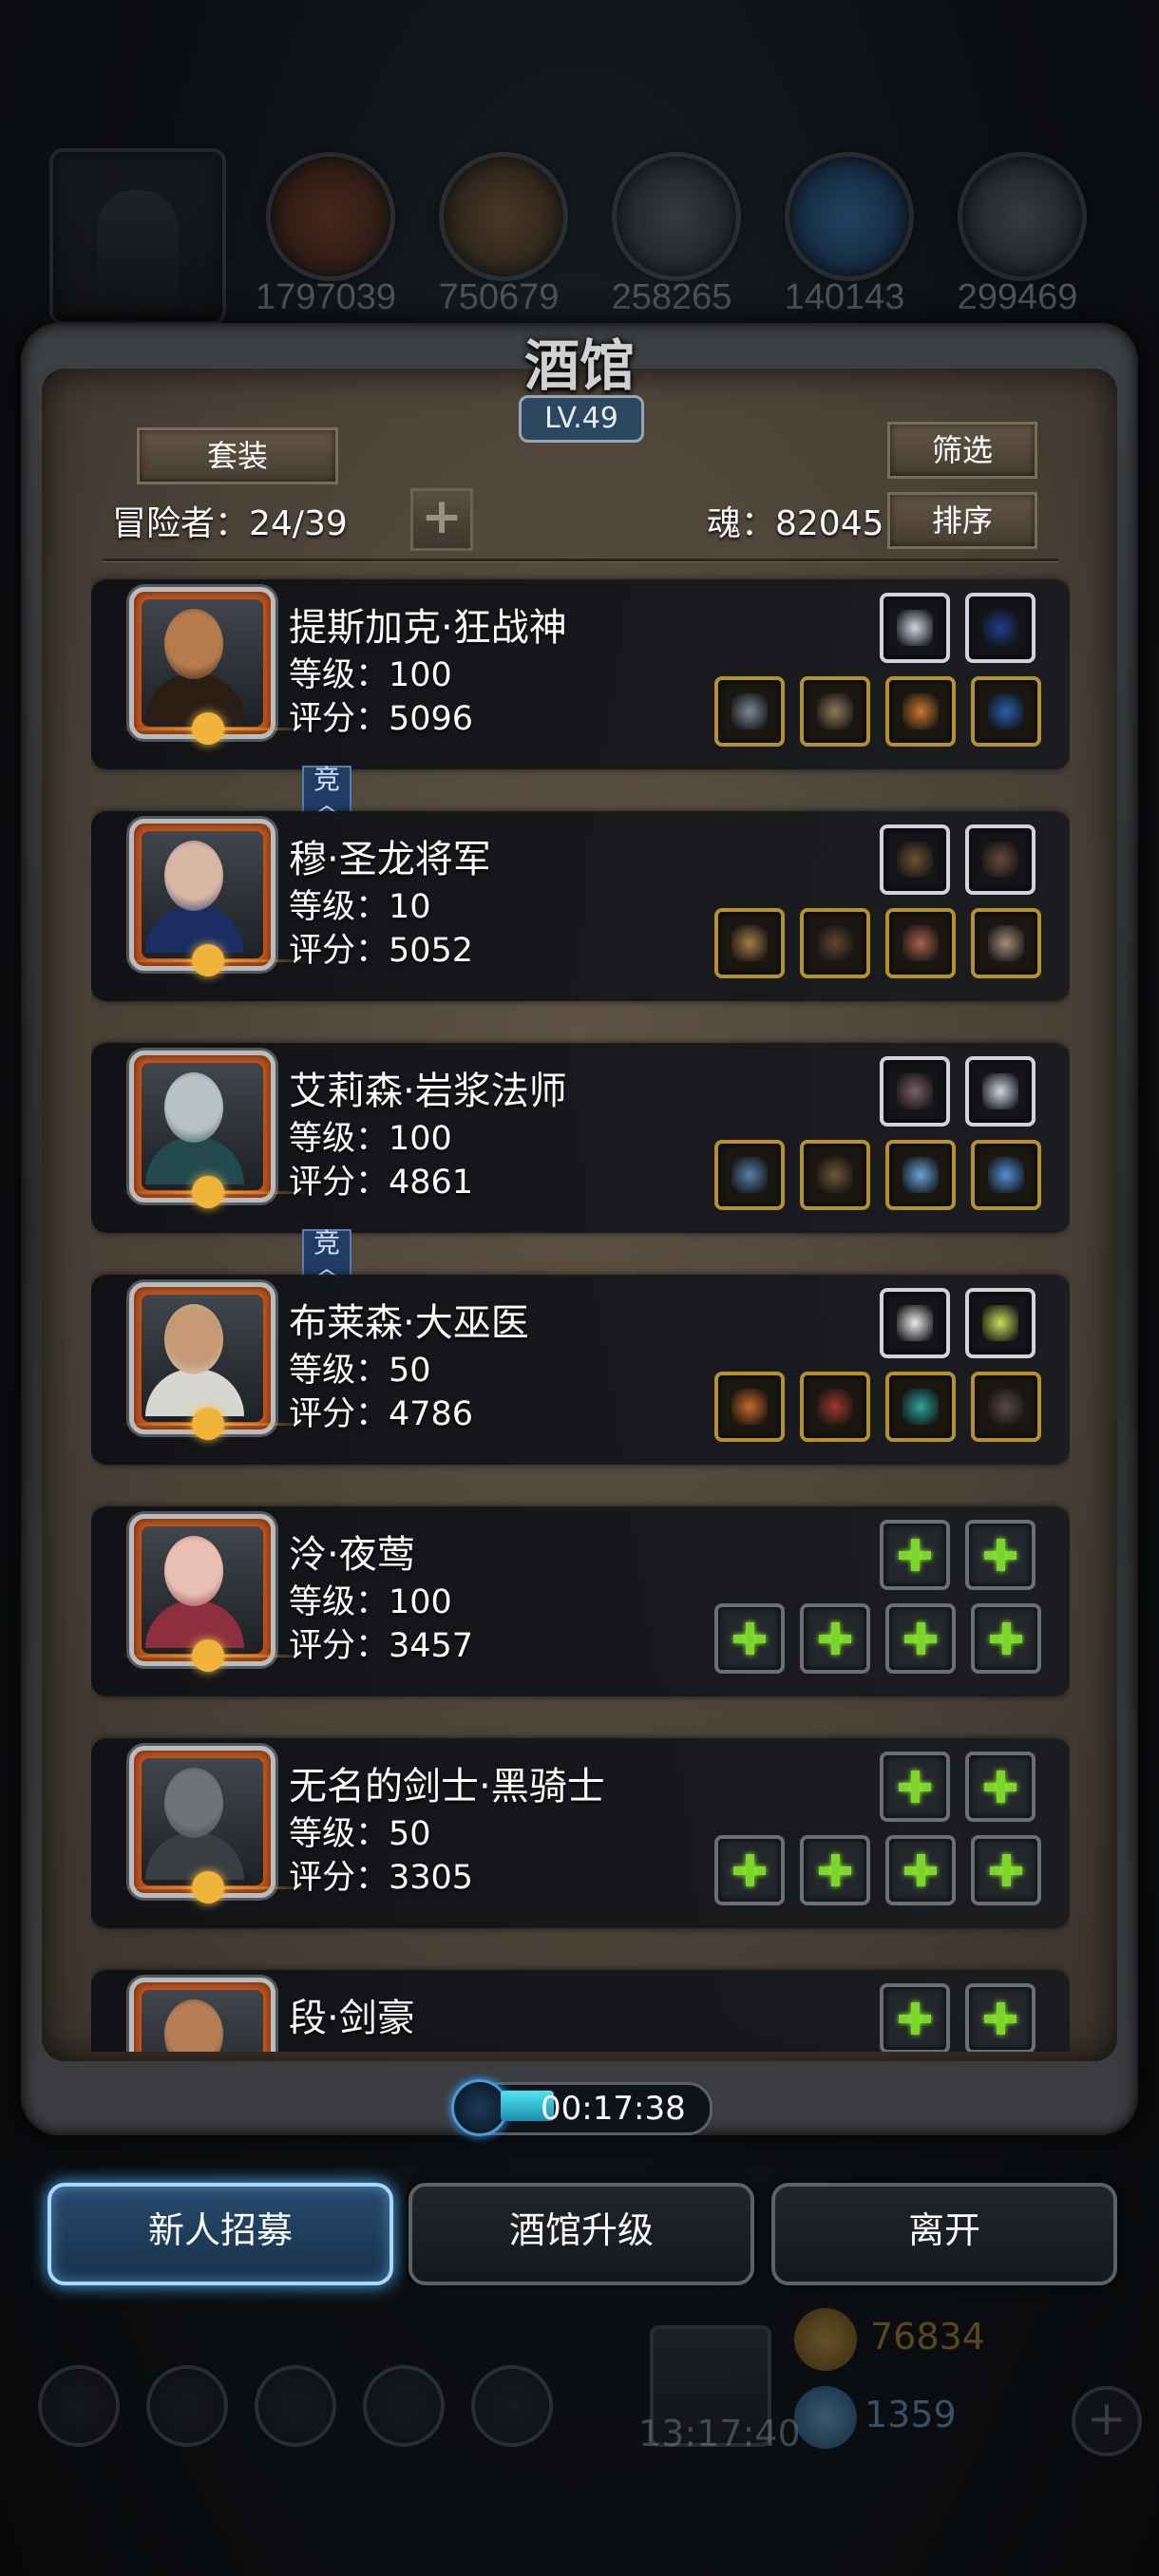  I want to click on hero-card: 无名的剑士·黑骑士 等级：50 评分：3305, so click(580, 1833).